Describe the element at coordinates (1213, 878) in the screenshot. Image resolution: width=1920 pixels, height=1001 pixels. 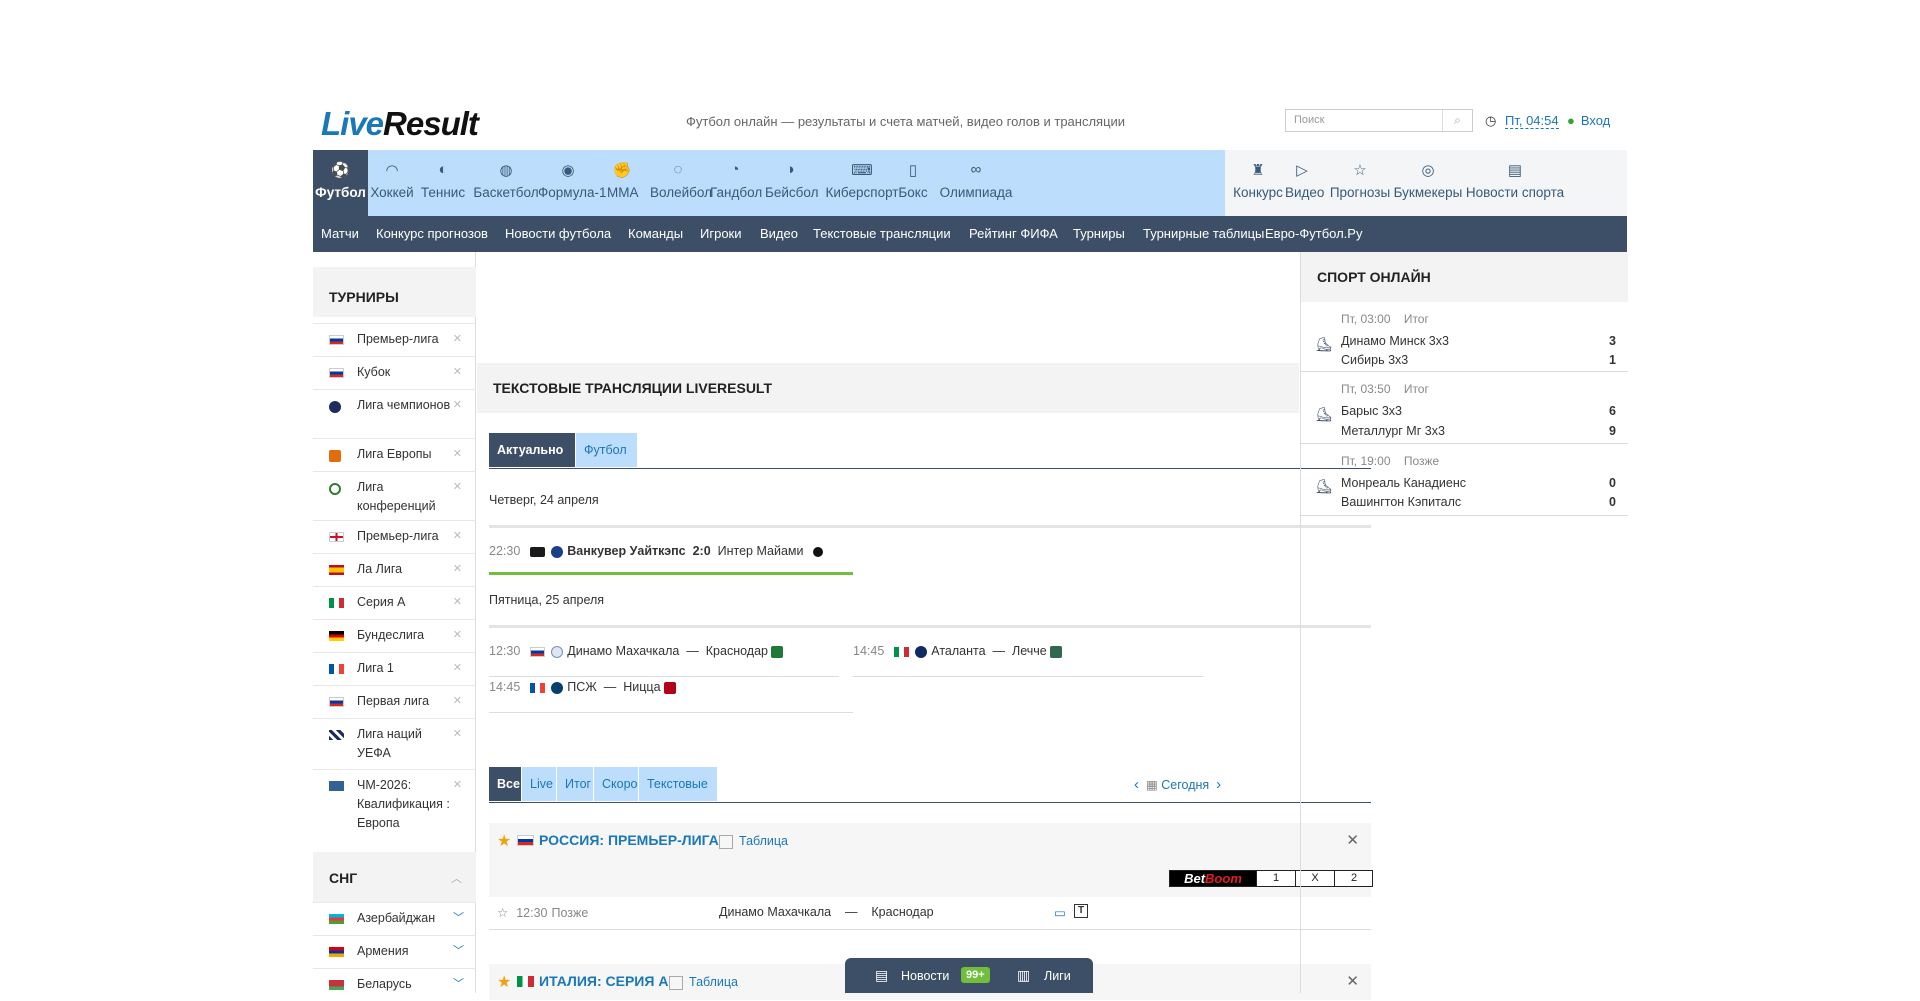
I see `betboom-logo: BetBoom` at that location.